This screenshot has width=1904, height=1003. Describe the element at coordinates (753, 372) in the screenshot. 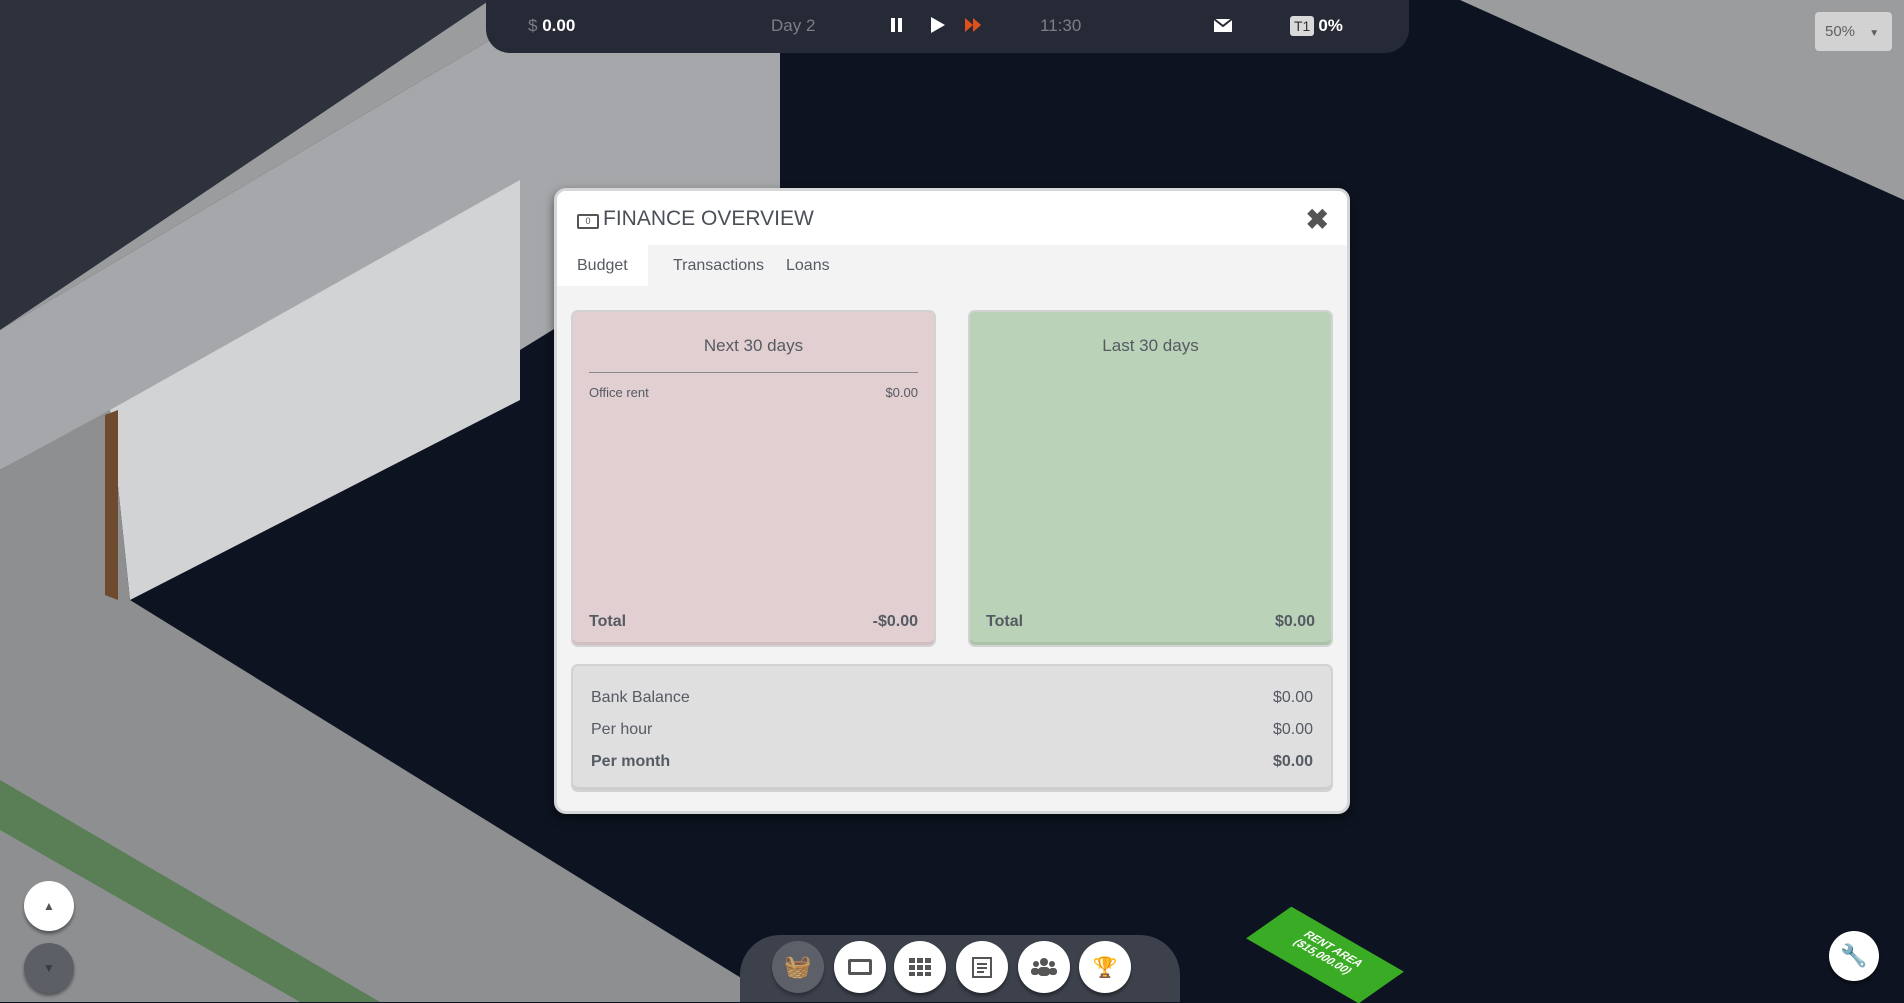

I see `divider` at that location.